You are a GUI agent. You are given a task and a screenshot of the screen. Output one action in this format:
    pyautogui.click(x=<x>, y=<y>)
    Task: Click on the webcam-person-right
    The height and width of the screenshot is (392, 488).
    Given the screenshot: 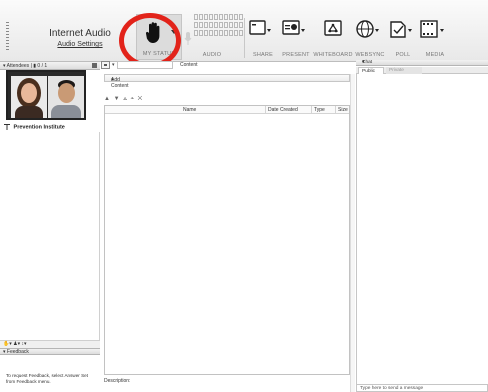 What is the action you would take?
    pyautogui.click(x=66, y=97)
    